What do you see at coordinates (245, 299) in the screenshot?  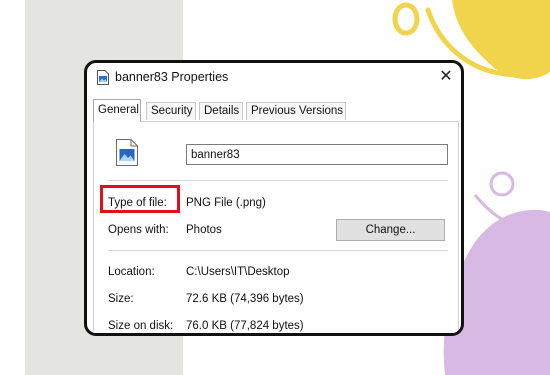 I see `size-value: 72.6 KB (74,396 bytes)` at bounding box center [245, 299].